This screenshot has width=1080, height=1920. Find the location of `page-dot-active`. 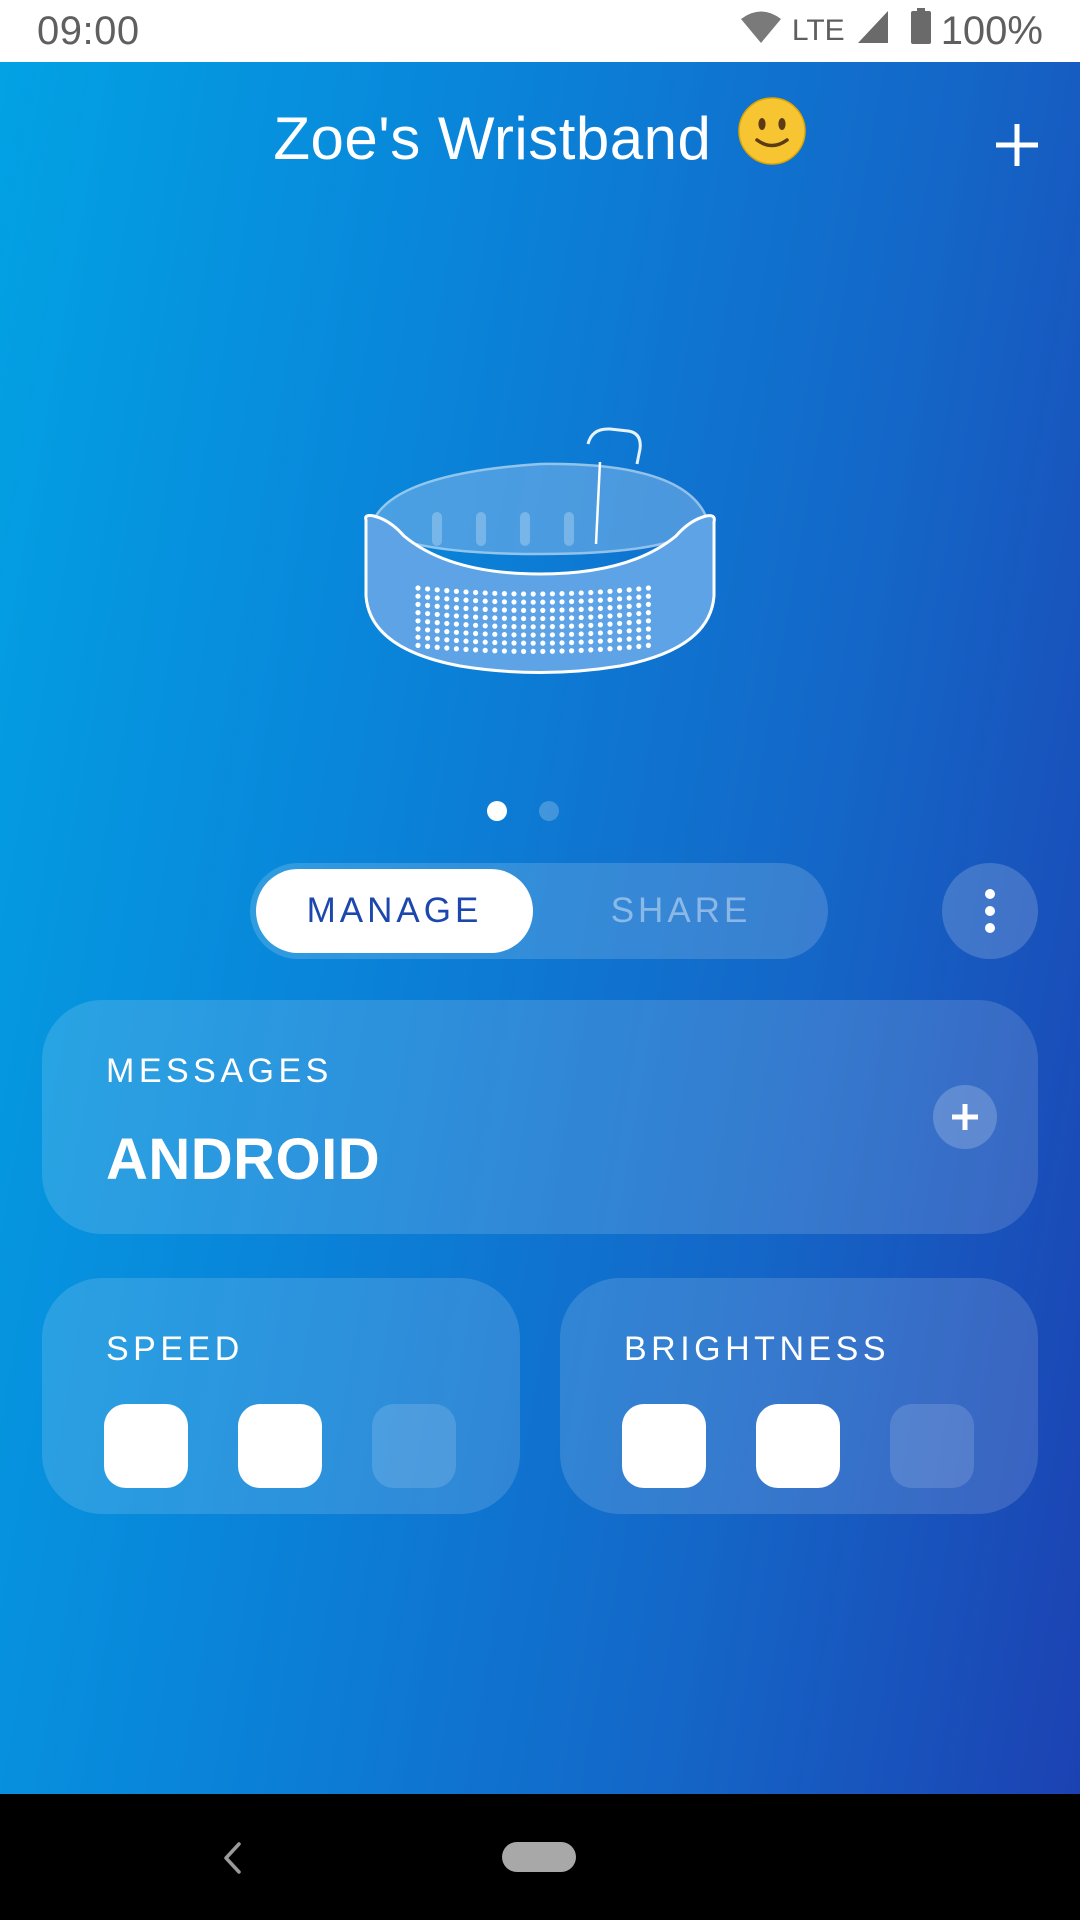

page-dot-active is located at coordinates (497, 811).